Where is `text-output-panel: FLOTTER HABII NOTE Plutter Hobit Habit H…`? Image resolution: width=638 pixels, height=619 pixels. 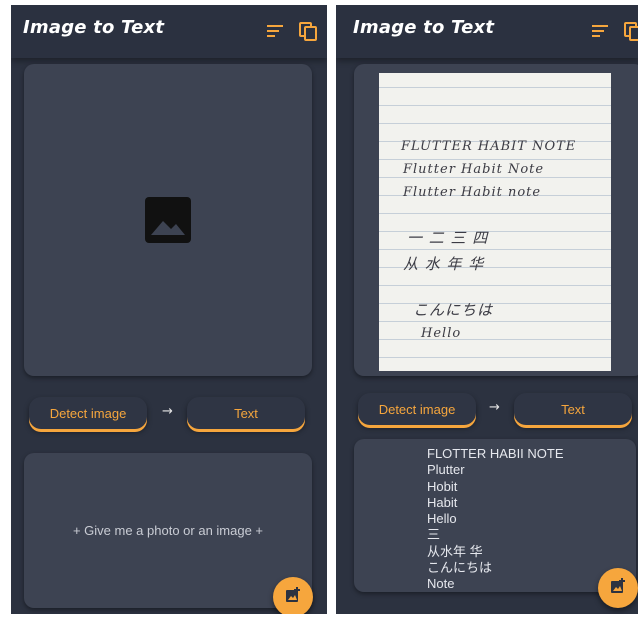 text-output-panel: FLOTTER HABII NOTE Plutter Hobit Habit H… is located at coordinates (495, 515).